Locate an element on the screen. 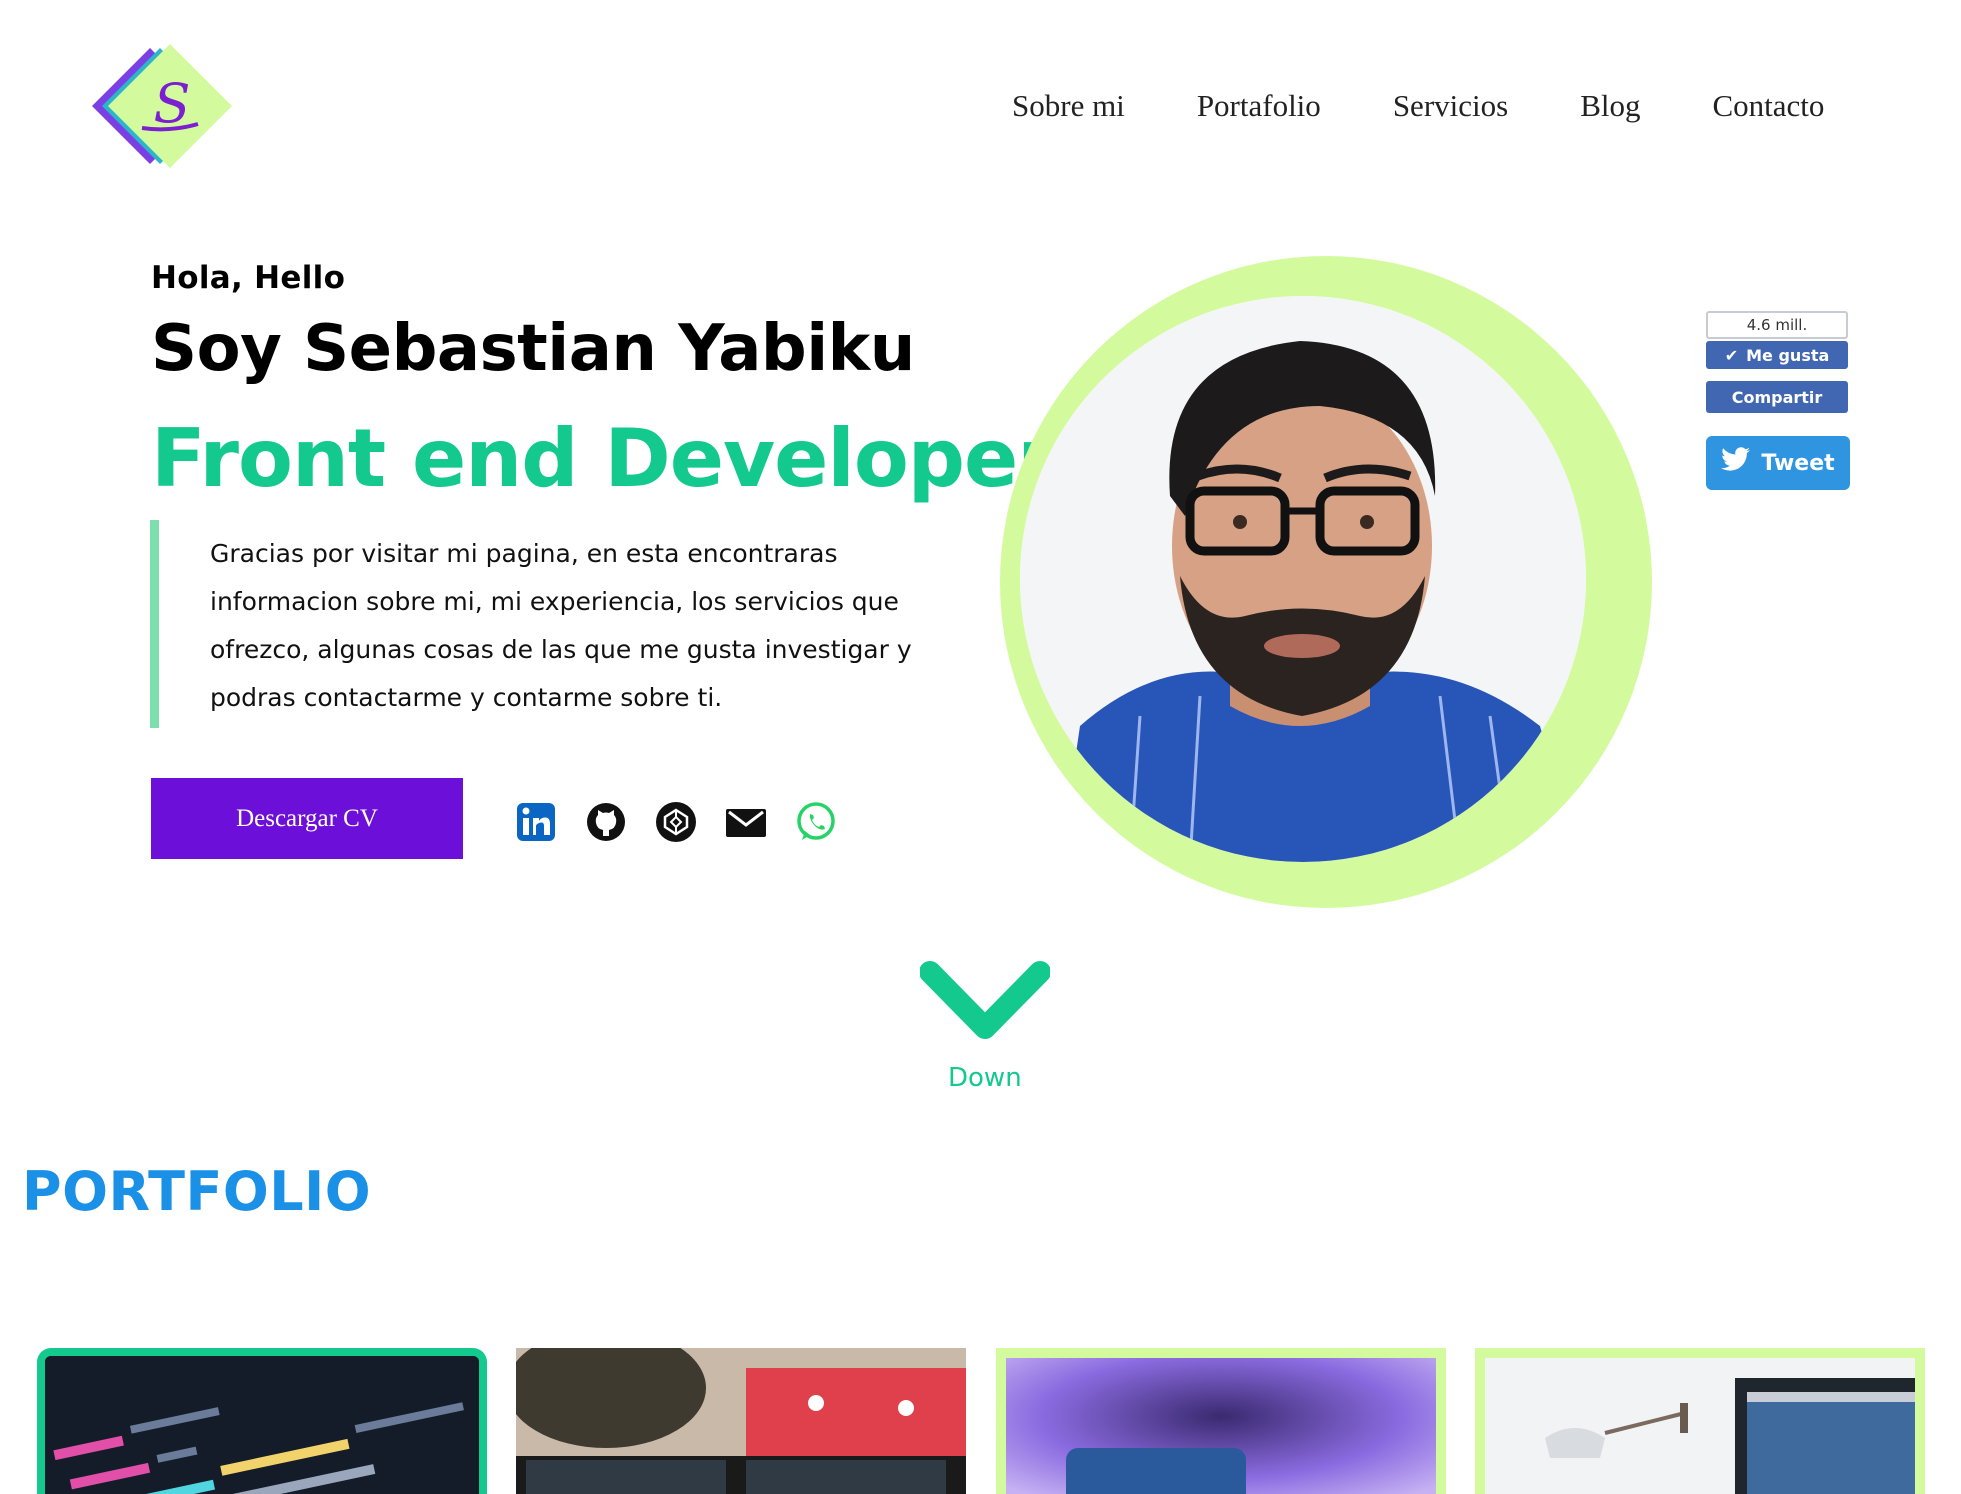  email-icon is located at coordinates (746, 822).